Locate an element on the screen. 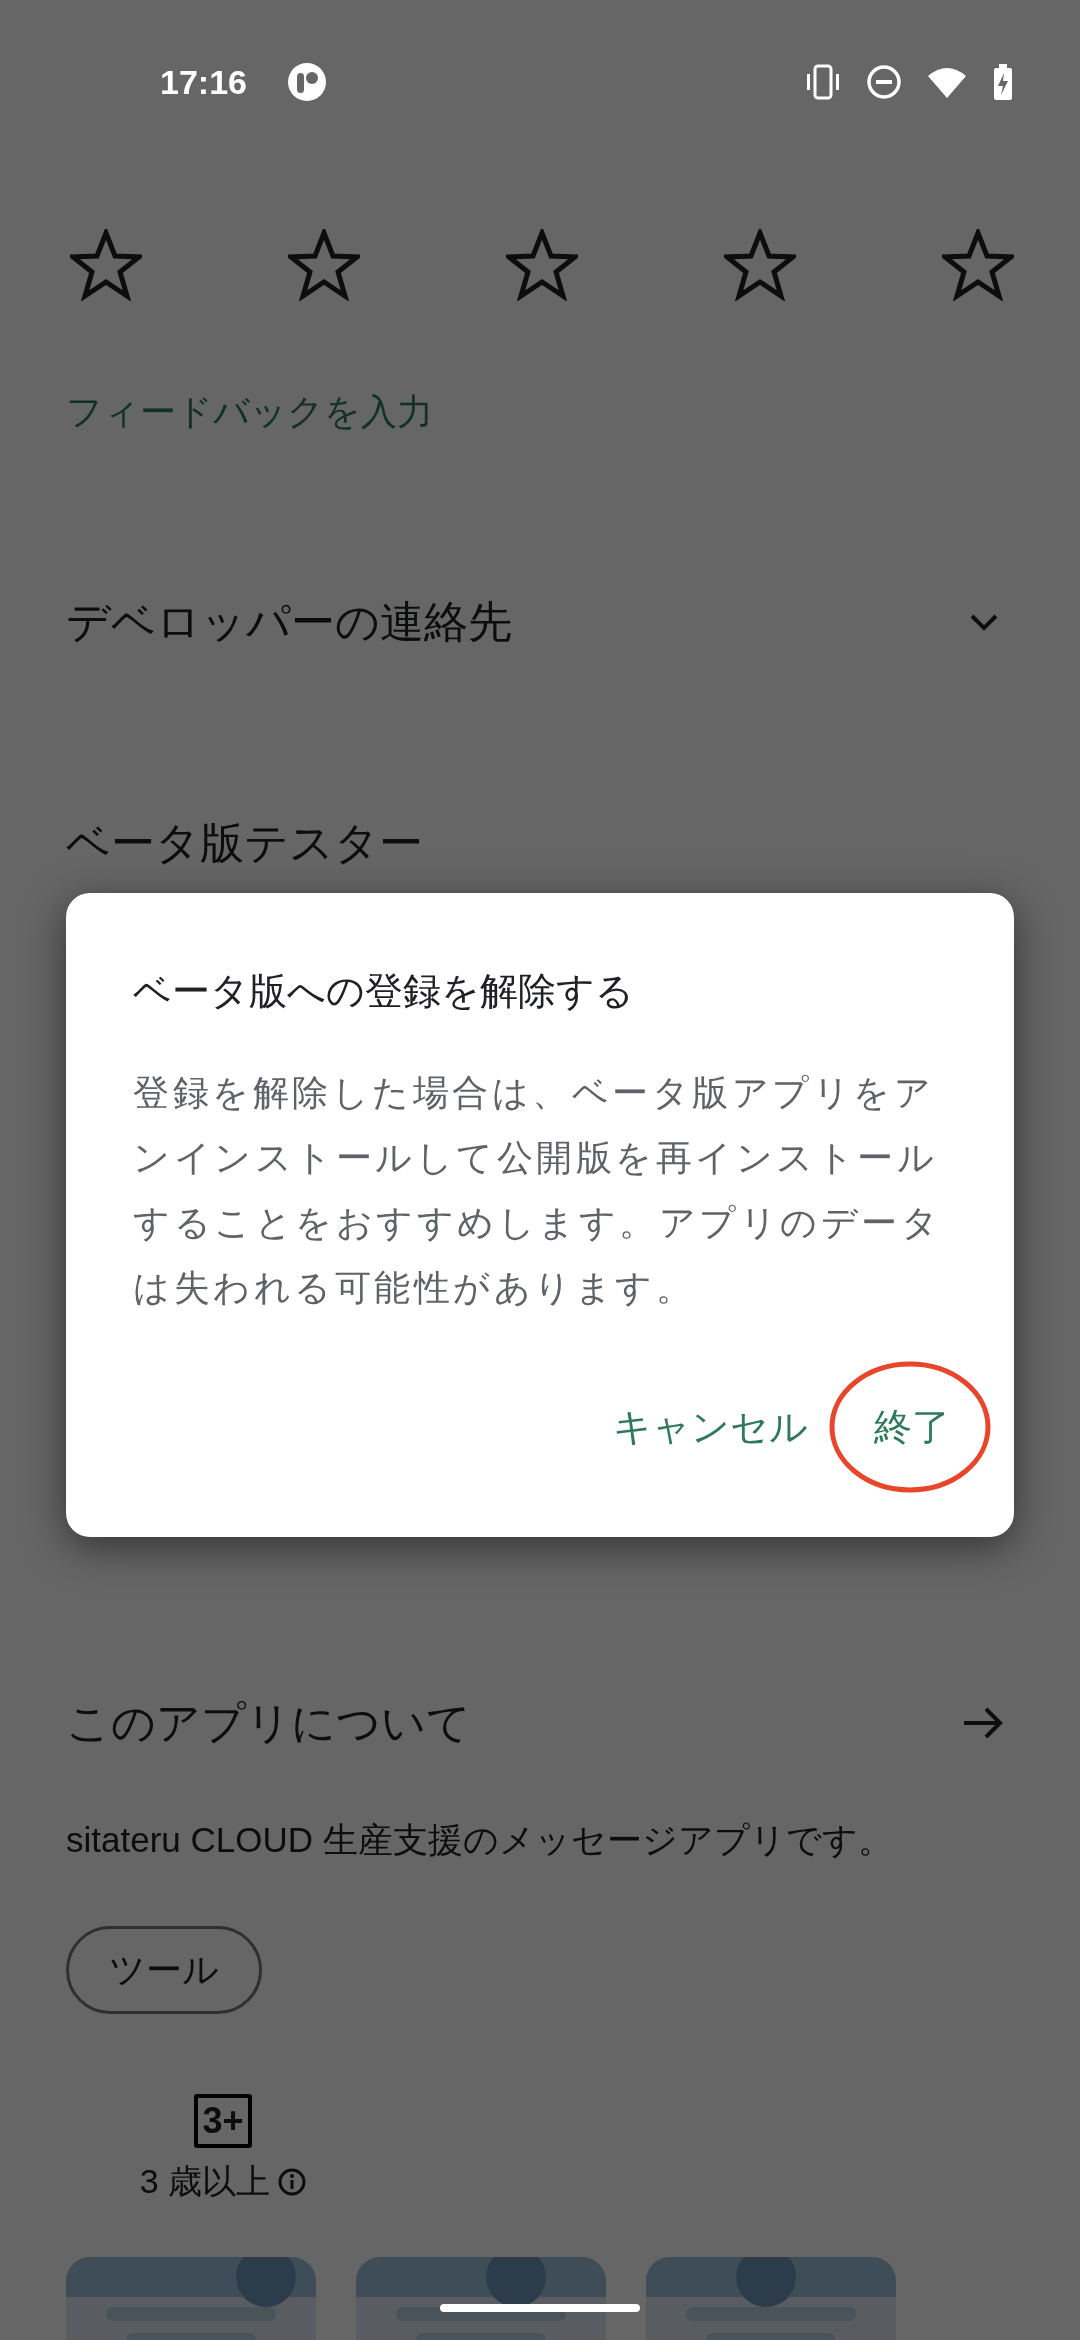  category-chip: ツール is located at coordinates (164, 1970).